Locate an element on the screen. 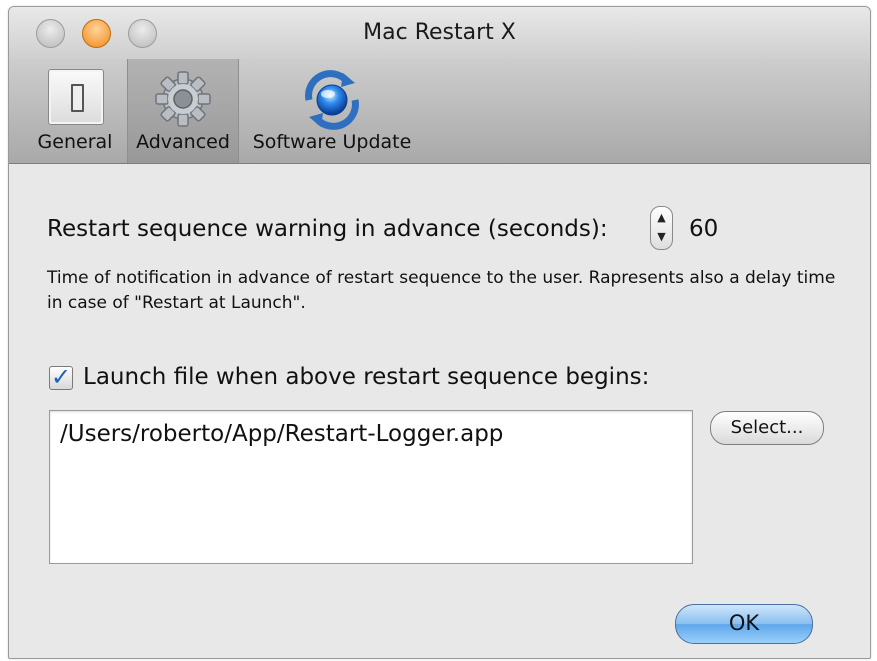 The width and height of the screenshot is (877, 661). tab-software-update: Software Update is located at coordinates (332, 111).